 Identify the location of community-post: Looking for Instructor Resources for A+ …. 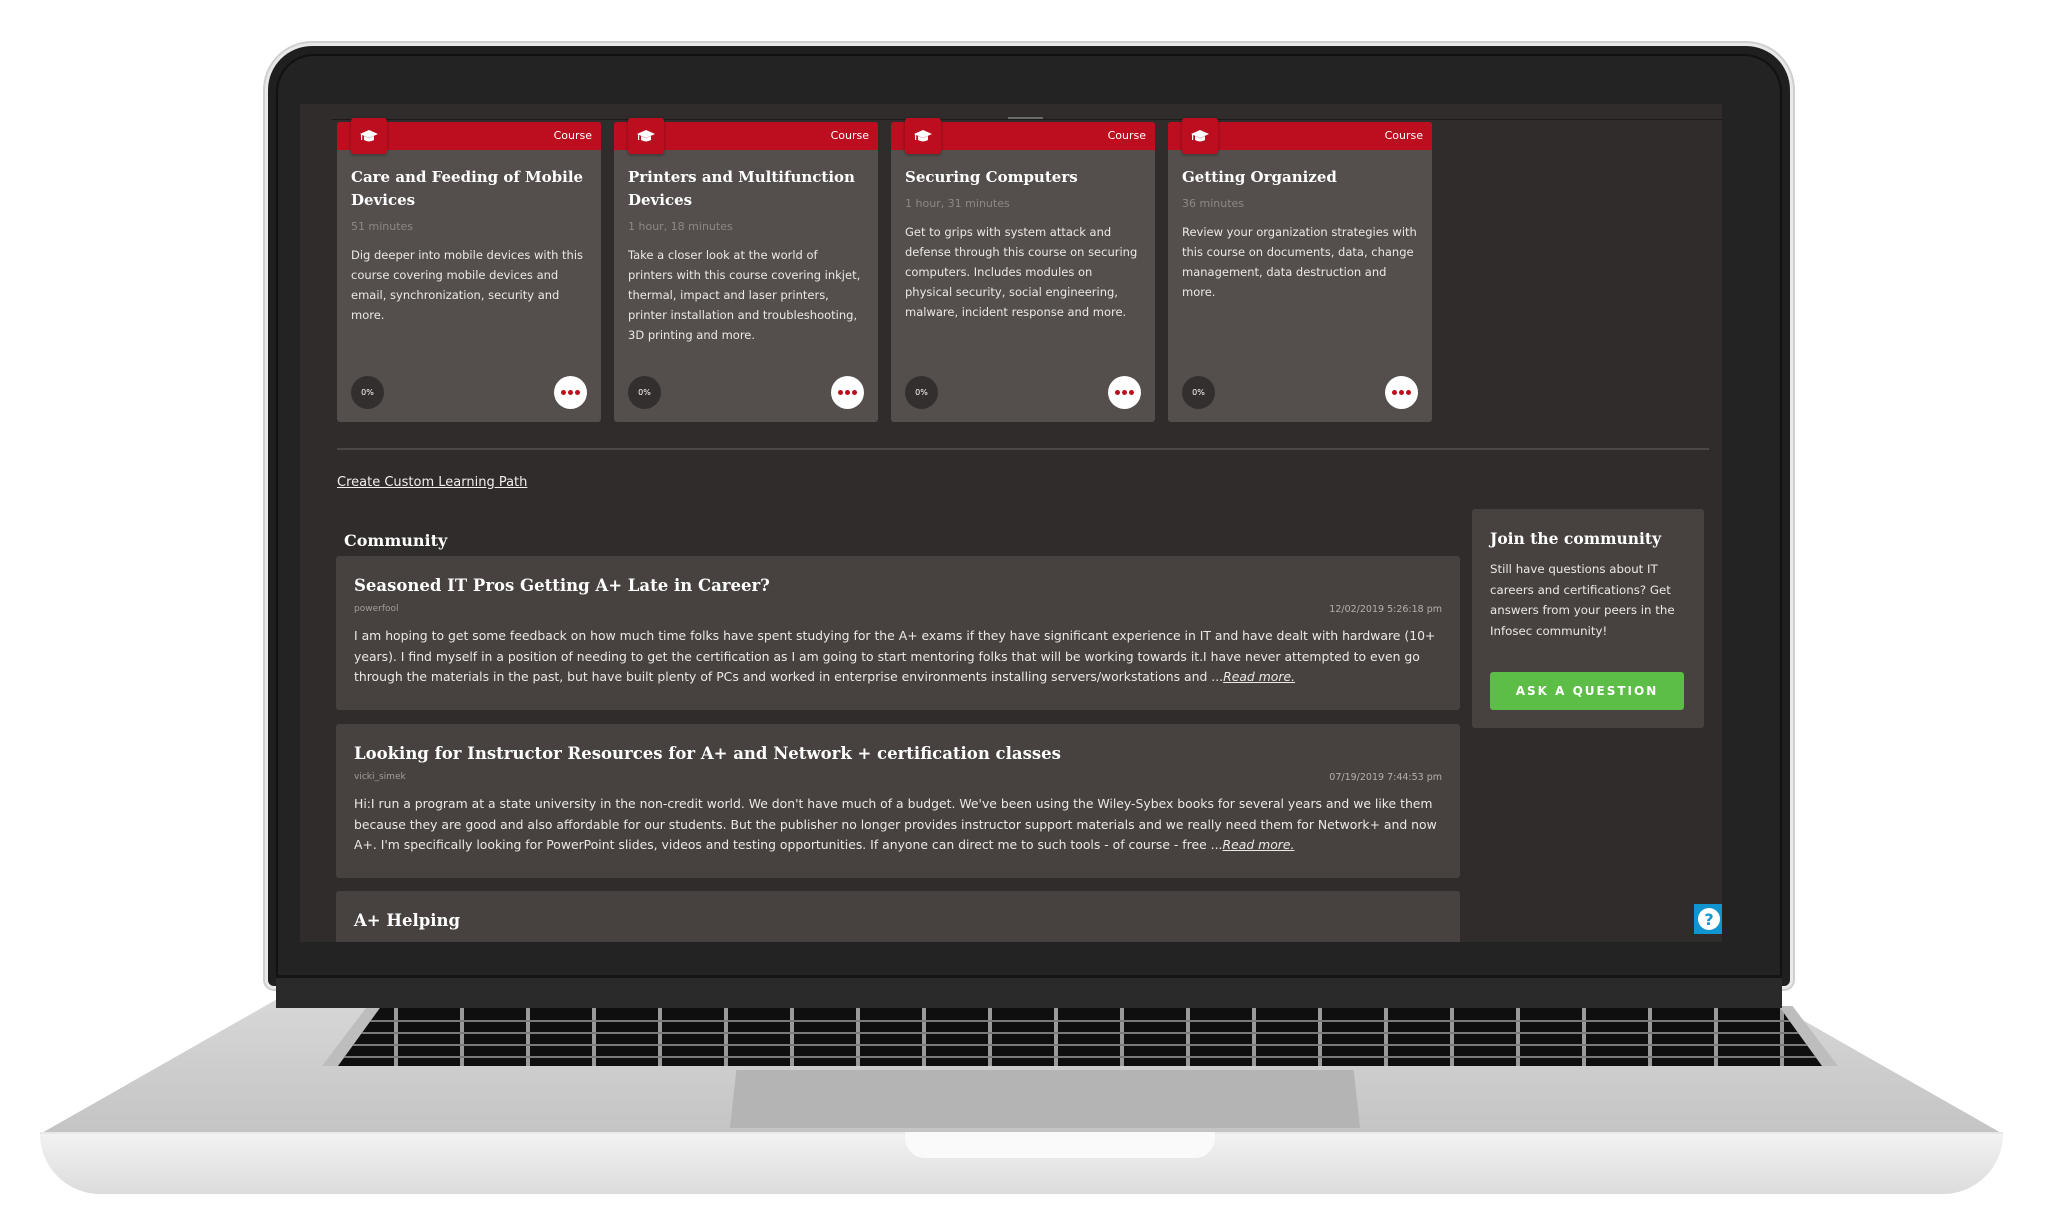
(898, 801).